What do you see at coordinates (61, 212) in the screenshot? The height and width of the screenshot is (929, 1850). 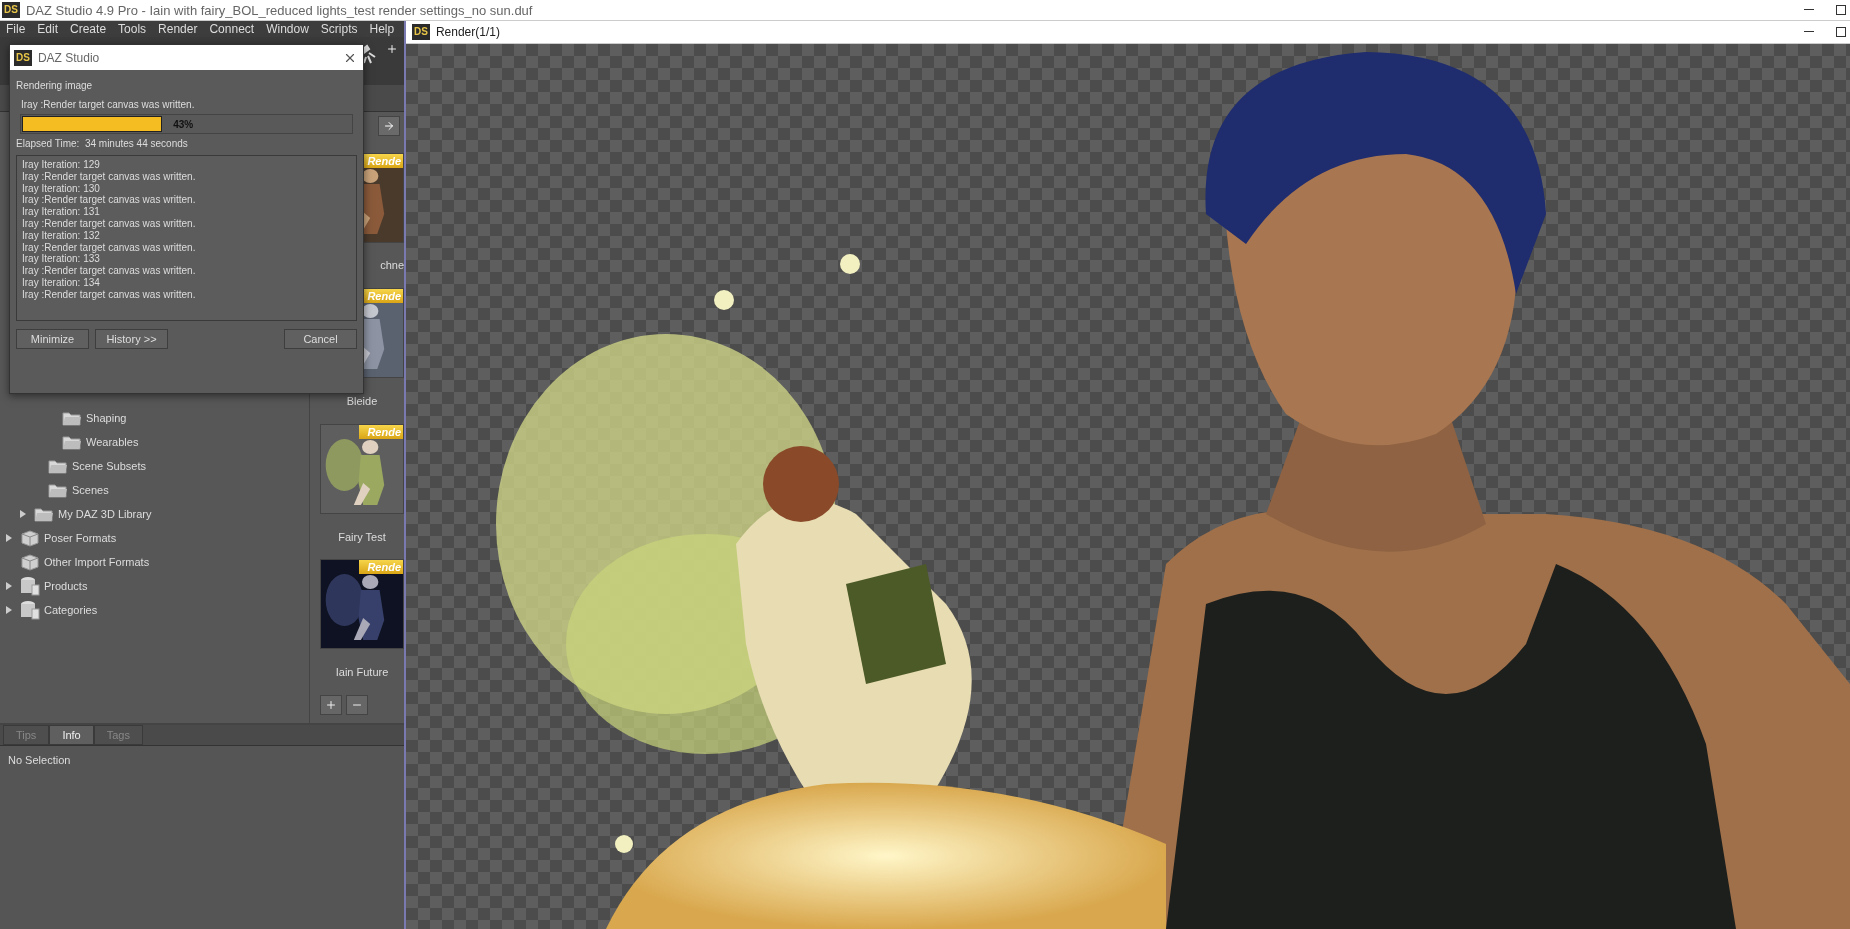 I see `log-line: Iray Iteration: 131` at bounding box center [61, 212].